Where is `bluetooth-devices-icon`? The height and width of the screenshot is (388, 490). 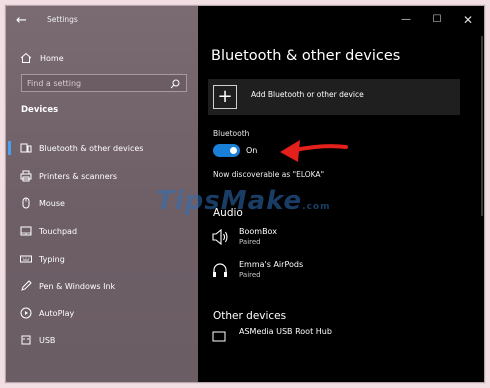 bluetooth-devices-icon is located at coordinates (26, 148).